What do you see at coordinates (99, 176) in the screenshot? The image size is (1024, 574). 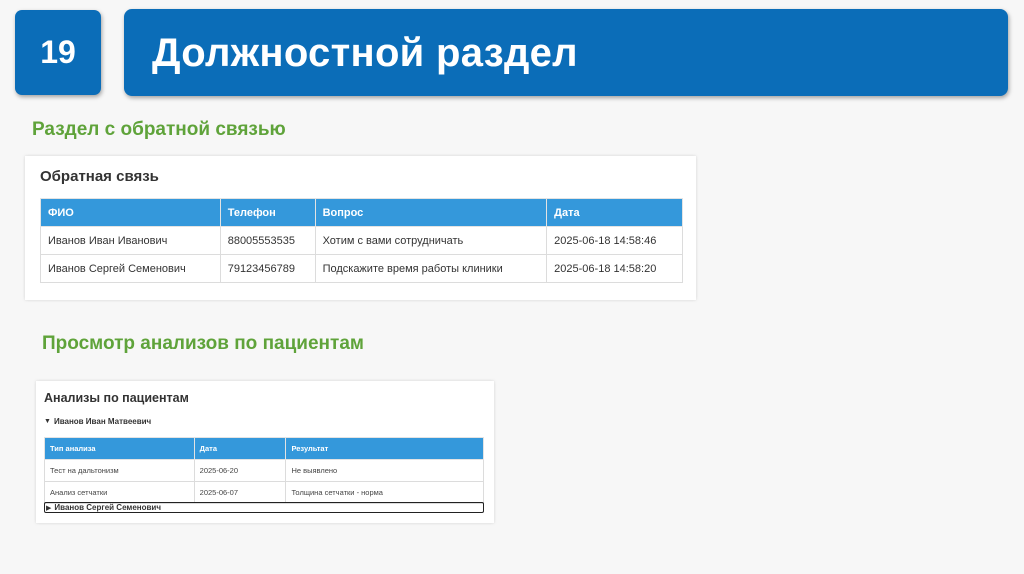 I see `feedback-title: Обратная связь` at bounding box center [99, 176].